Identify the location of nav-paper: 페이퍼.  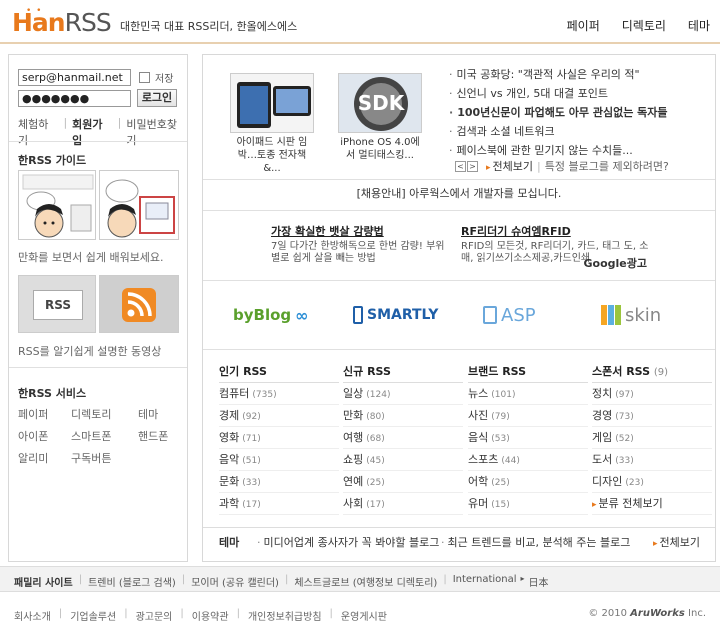
(583, 25).